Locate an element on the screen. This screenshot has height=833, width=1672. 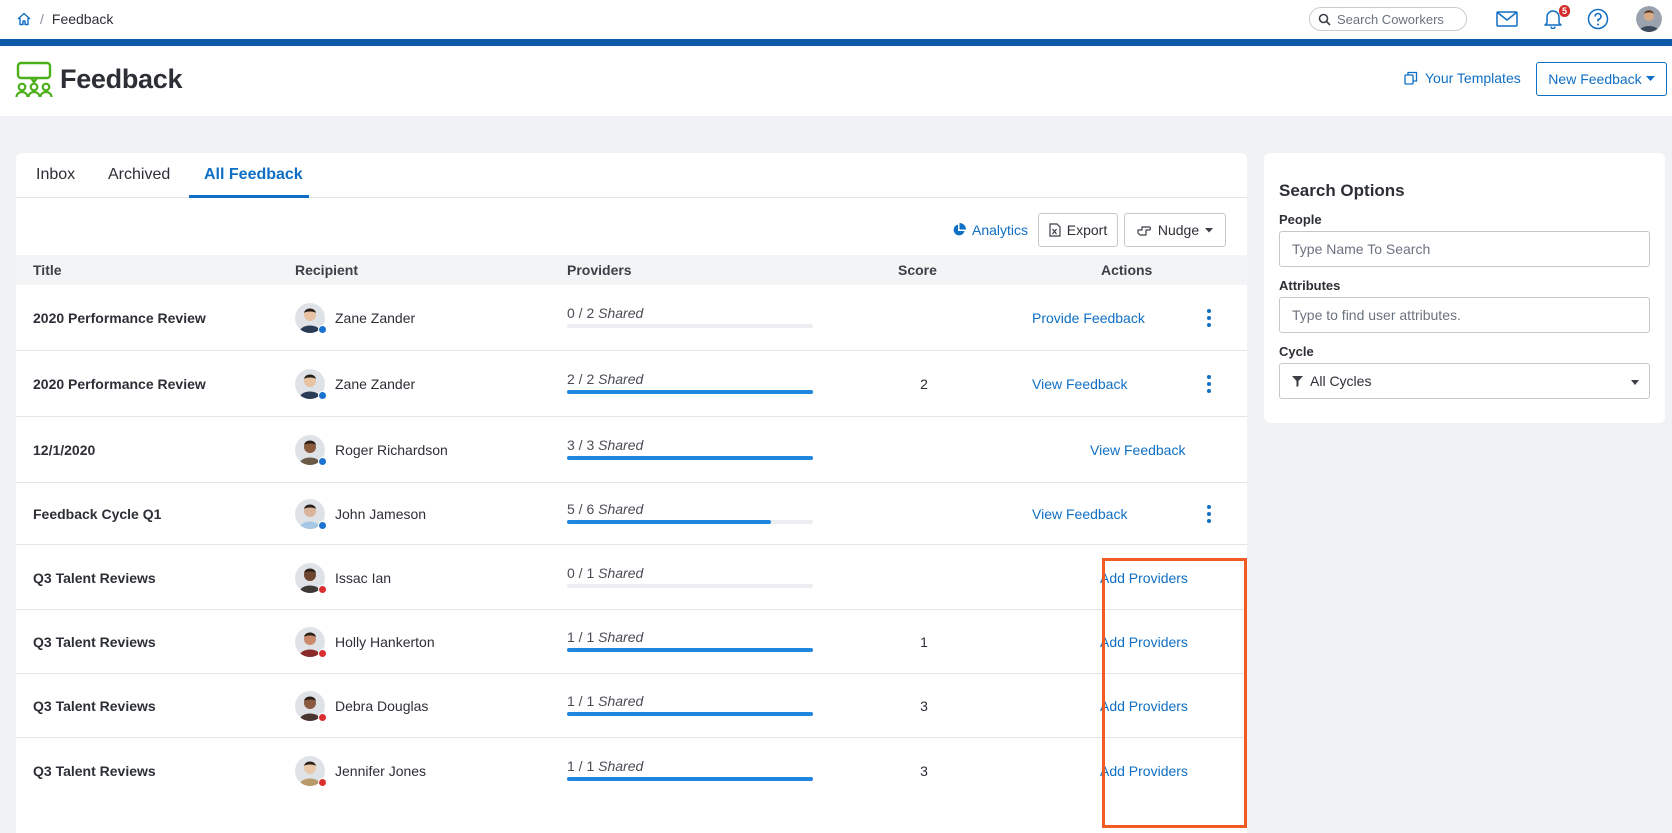
row-recipient: Debra Douglas is located at coordinates (362, 706).